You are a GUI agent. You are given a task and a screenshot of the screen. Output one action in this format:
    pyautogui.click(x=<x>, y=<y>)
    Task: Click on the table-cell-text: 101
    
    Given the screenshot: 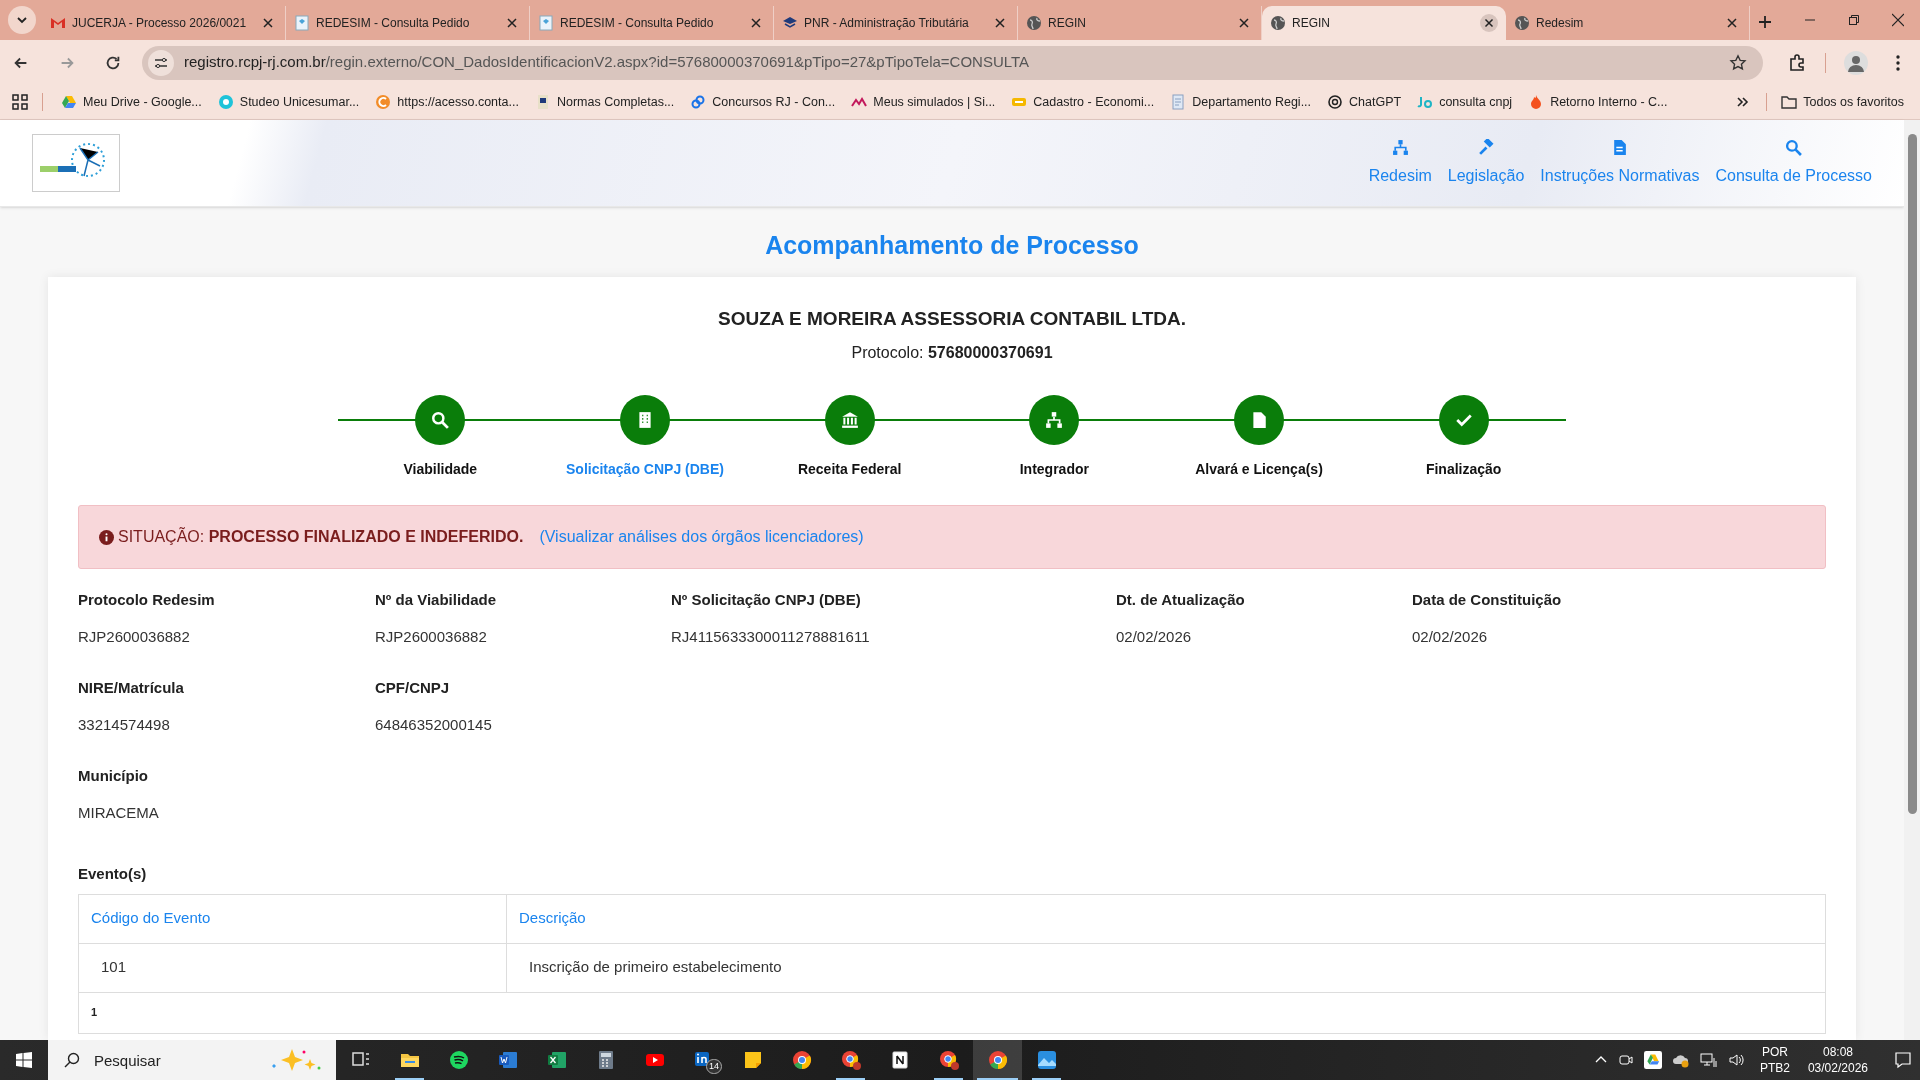 What is the action you would take?
    pyautogui.click(x=114, y=967)
    